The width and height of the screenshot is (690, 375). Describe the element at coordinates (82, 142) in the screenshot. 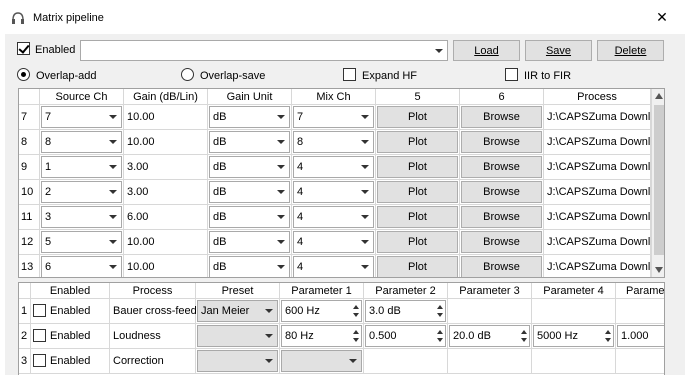

I see `matrix-cell: 8` at that location.